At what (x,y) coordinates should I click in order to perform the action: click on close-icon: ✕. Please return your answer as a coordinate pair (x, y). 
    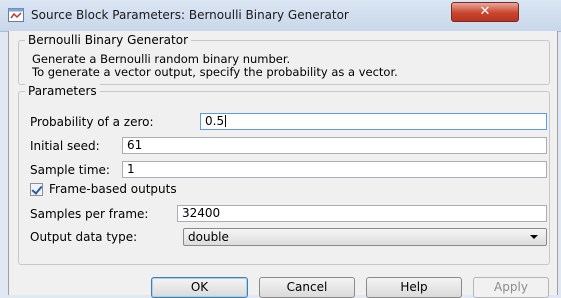
    Looking at the image, I should click on (485, 11).